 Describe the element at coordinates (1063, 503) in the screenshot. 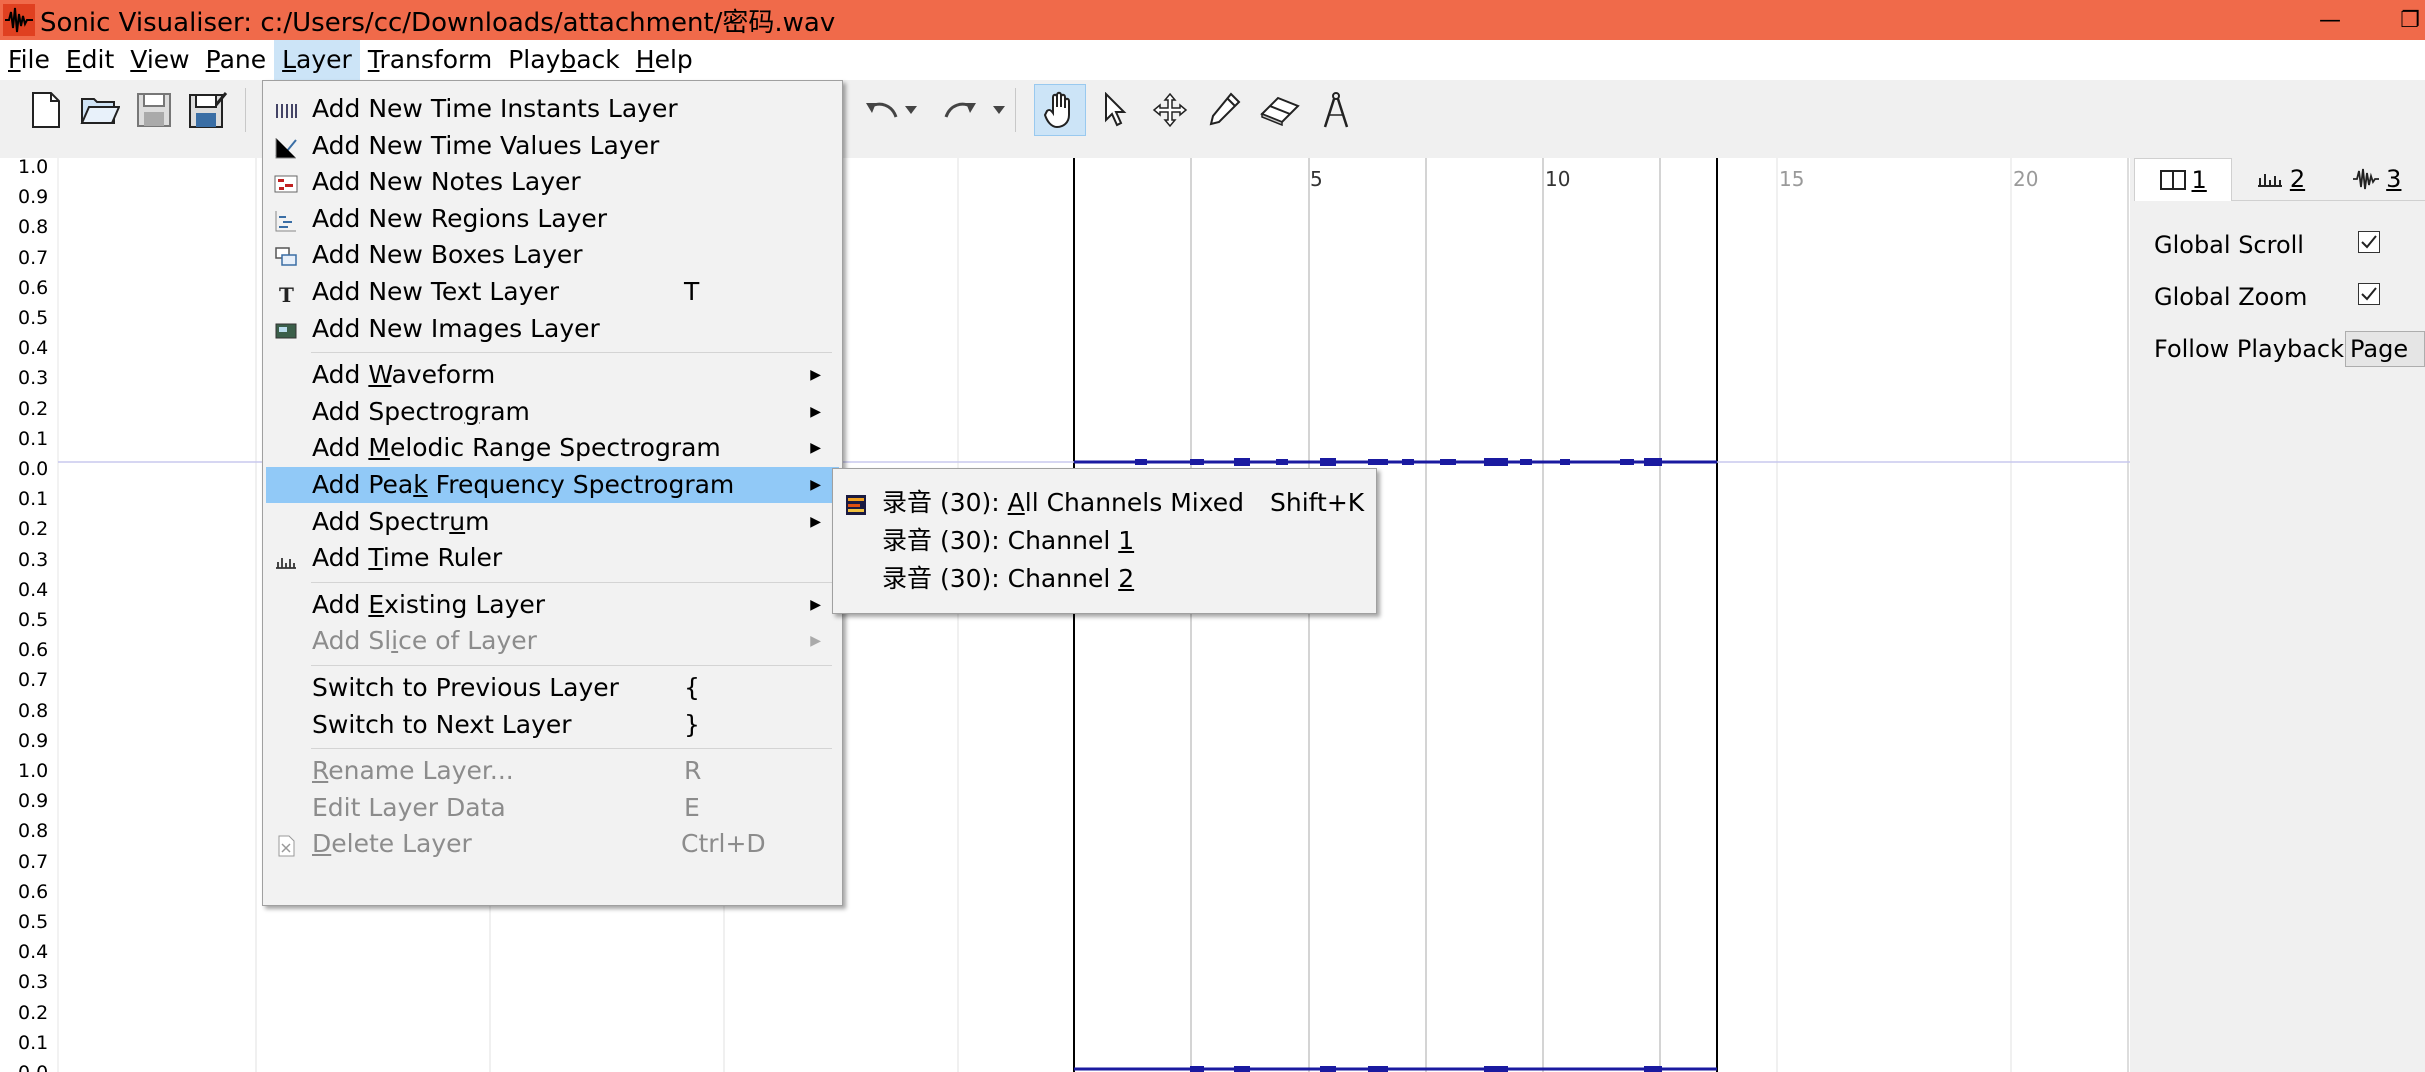

I see `submenu-item-label: 录音 (30): All Channels Mixed` at that location.